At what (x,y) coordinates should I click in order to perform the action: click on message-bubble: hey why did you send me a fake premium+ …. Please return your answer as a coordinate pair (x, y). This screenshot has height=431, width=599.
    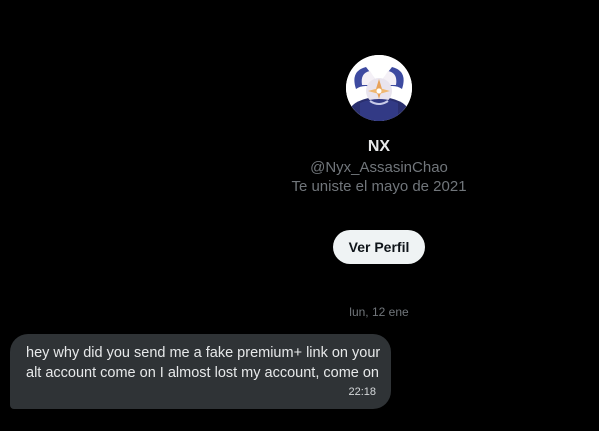
    Looking at the image, I should click on (200, 371).